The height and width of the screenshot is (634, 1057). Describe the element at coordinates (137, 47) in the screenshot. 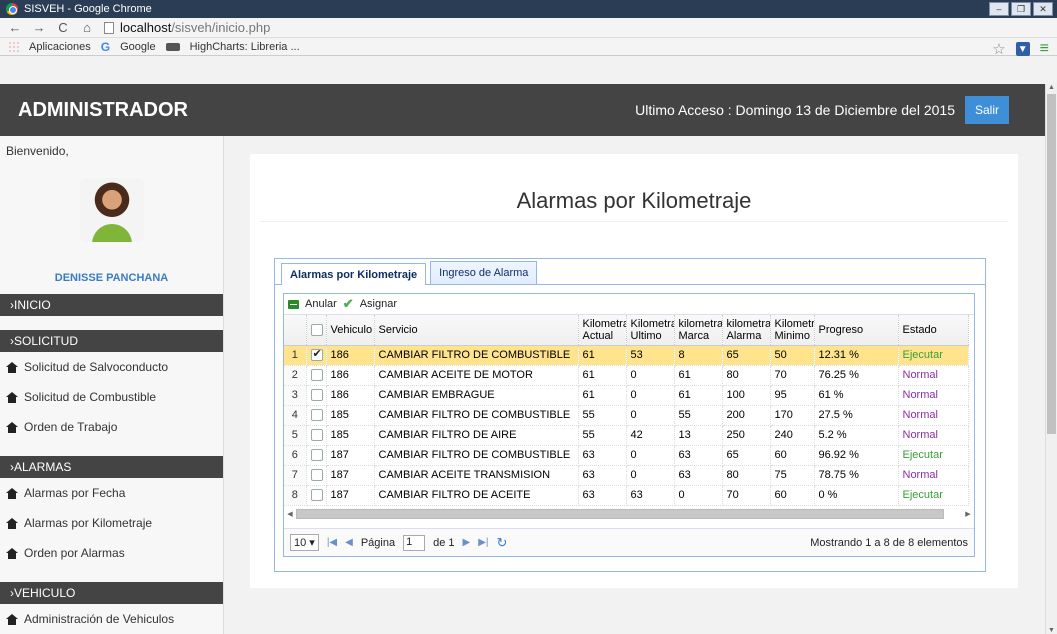

I see `bookmark-google: Google` at that location.